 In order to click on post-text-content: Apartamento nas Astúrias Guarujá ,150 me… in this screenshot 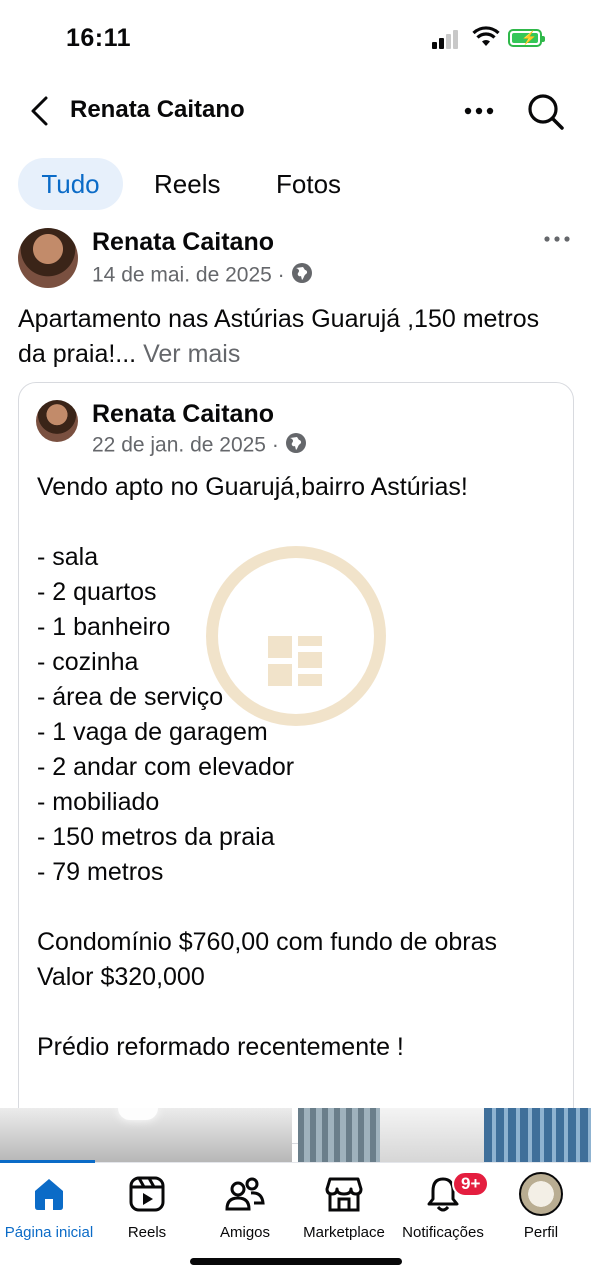, I will do `click(279, 336)`.